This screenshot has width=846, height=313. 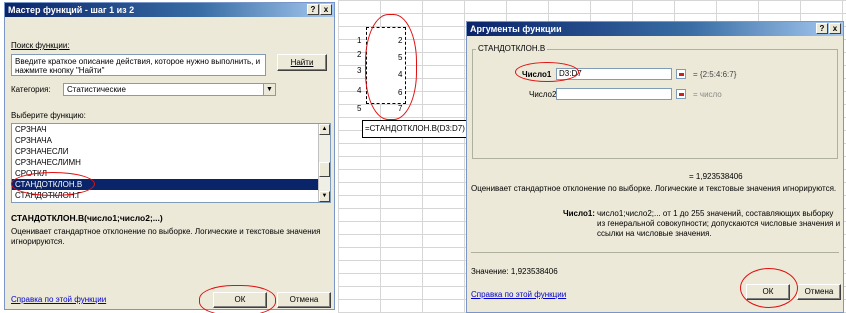 What do you see at coordinates (324, 129) in the screenshot?
I see `scroll-up-icon: ▲` at bounding box center [324, 129].